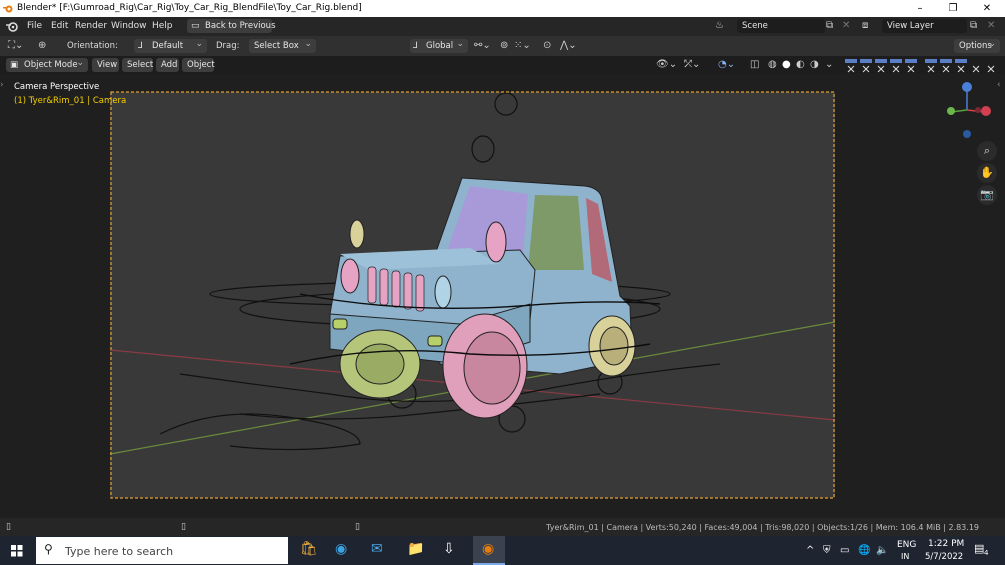  What do you see at coordinates (999, 85) in the screenshot?
I see `sidebar-expand-icon: ‹` at bounding box center [999, 85].